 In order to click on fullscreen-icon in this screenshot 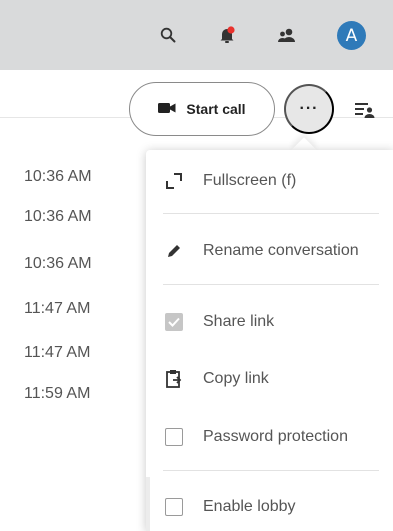, I will do `click(174, 181)`.